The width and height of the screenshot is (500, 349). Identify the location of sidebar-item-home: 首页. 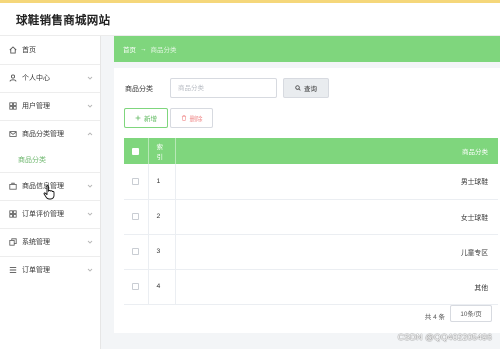
(50, 50).